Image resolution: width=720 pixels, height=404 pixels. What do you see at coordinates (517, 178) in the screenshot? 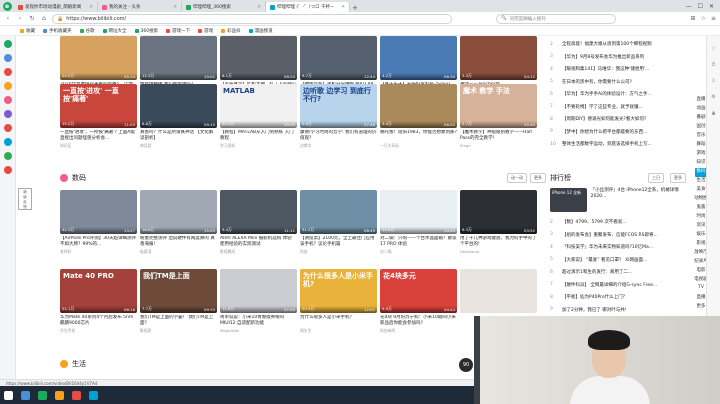
I see `refresh-dynamic-button: 动一动` at bounding box center [517, 178].